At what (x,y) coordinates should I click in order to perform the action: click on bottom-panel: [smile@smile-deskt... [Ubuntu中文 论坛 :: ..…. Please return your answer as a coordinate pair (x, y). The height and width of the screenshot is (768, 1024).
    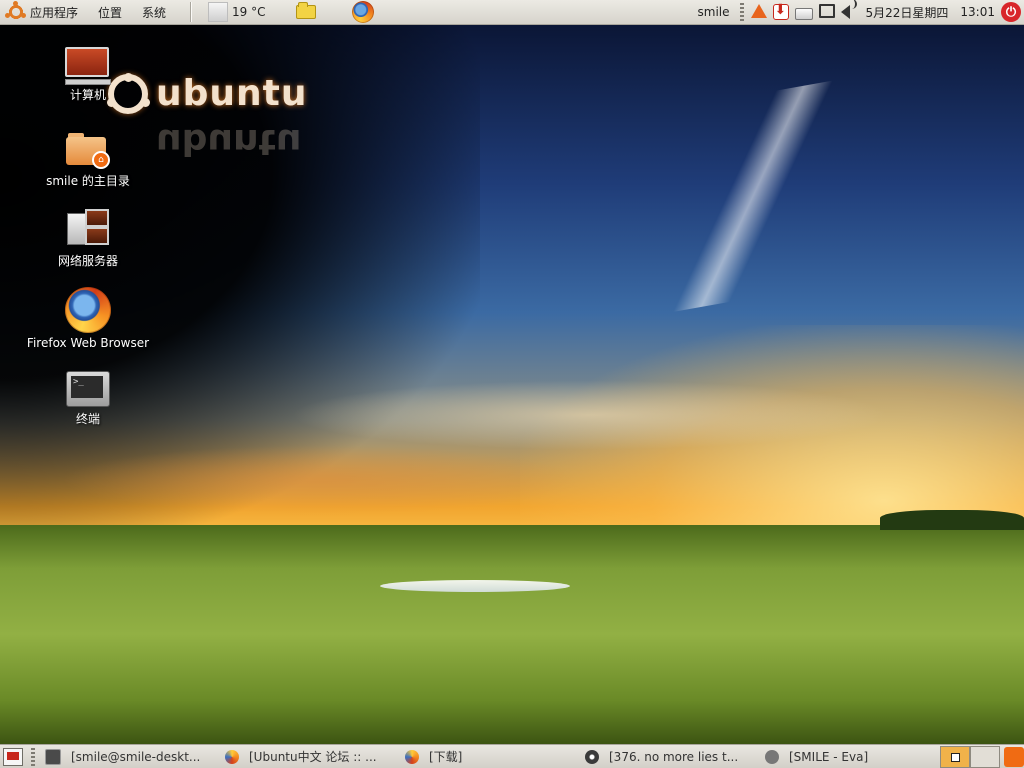
    Looking at the image, I should click on (512, 756).